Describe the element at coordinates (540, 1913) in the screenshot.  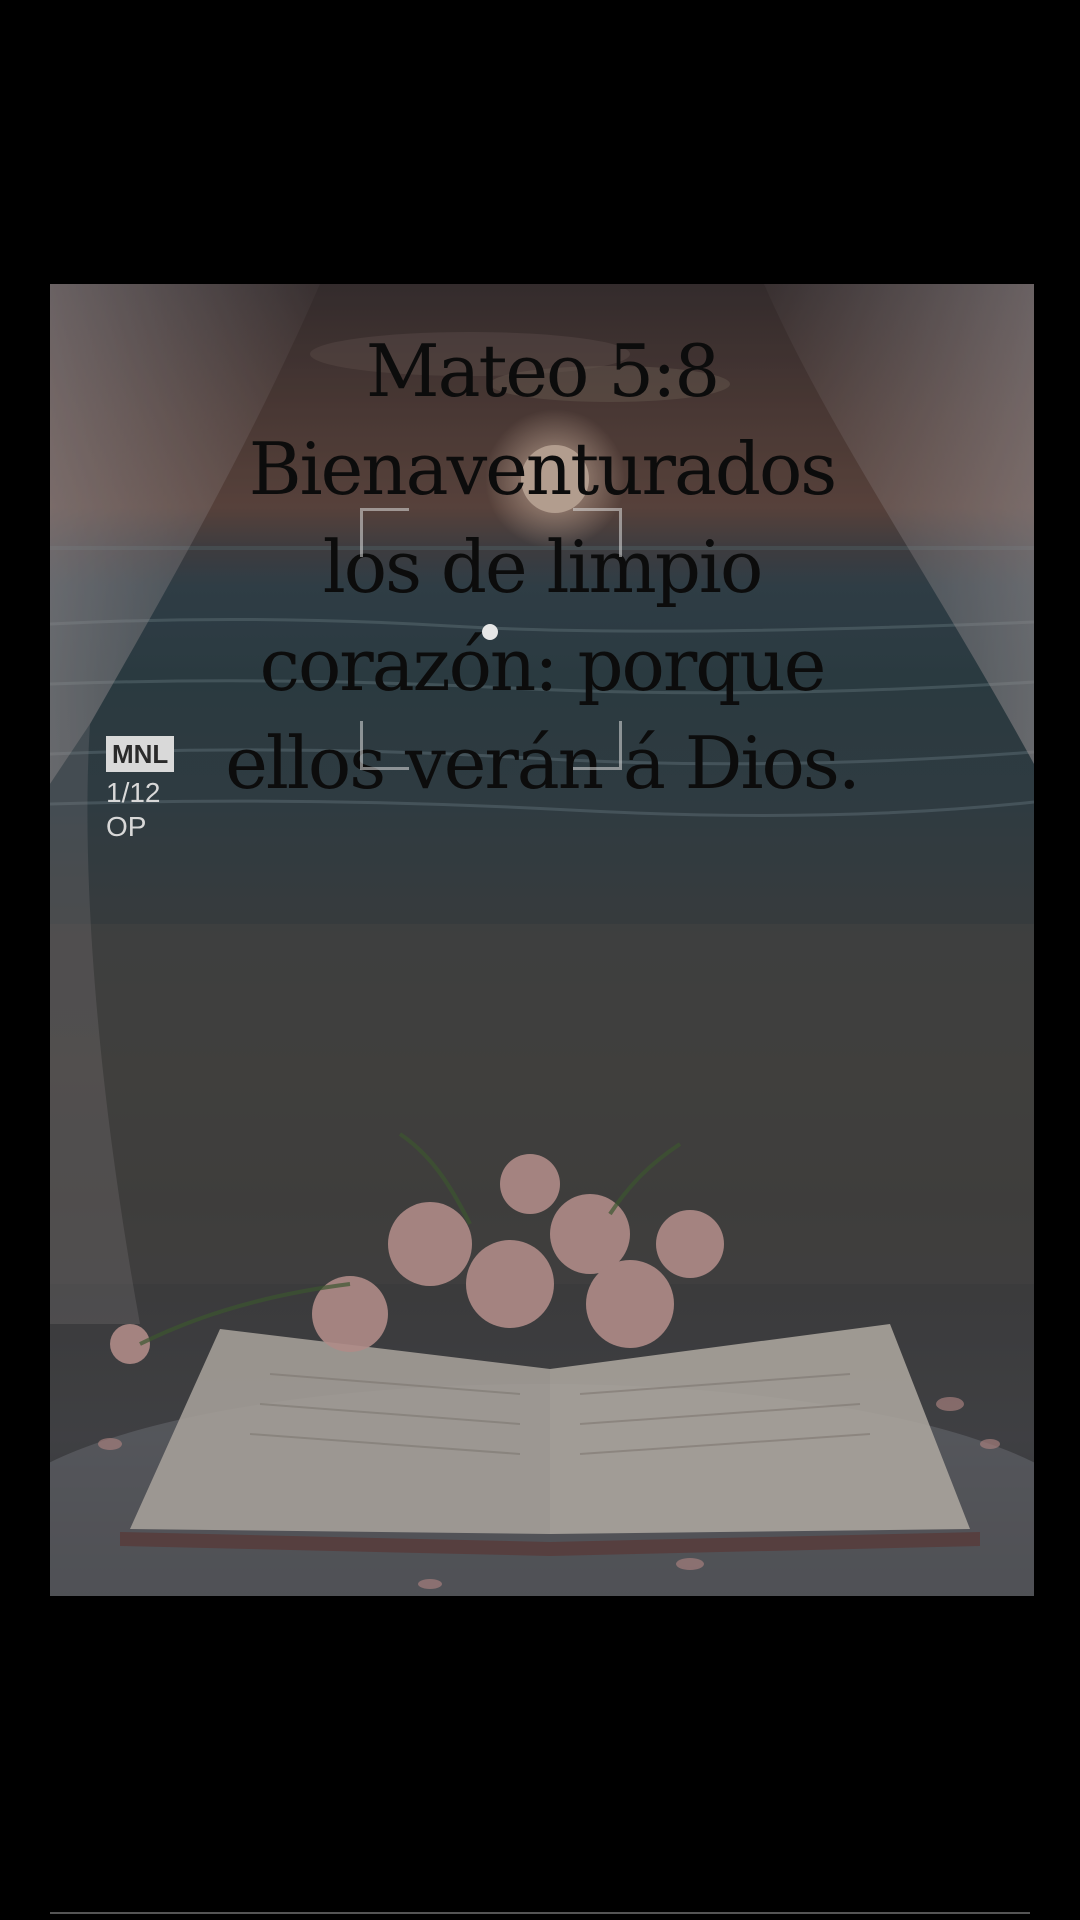
I see `home-indicator` at that location.